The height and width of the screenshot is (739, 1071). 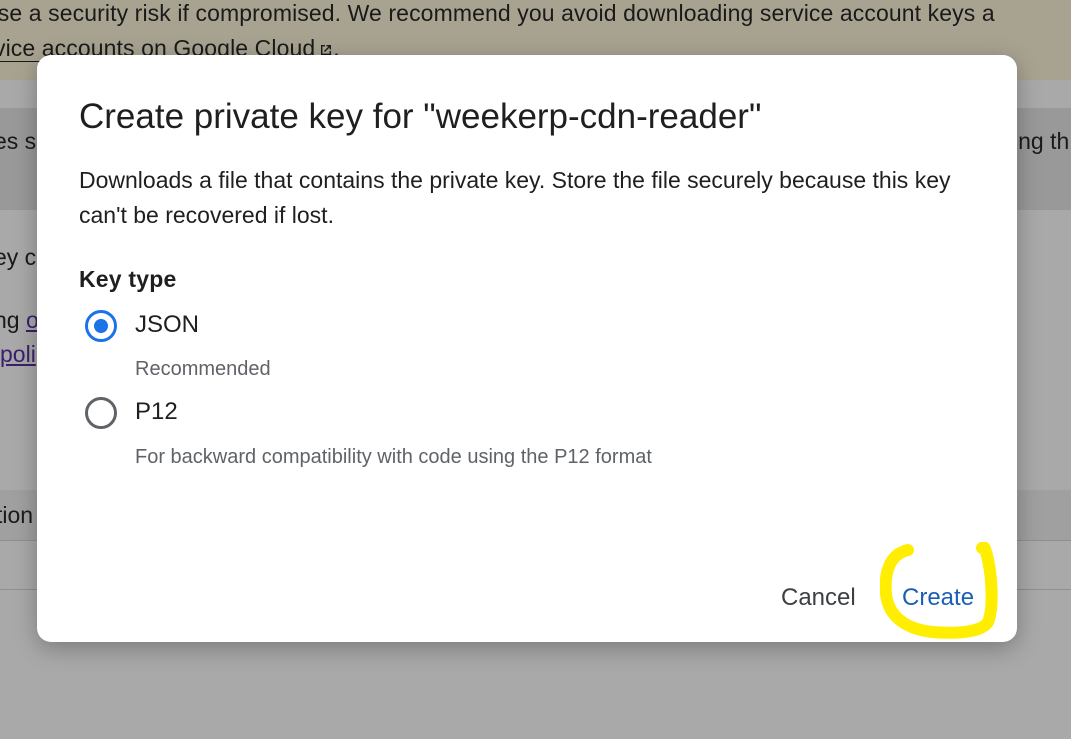 I want to click on json-option-label: JSON, so click(x=167, y=325).